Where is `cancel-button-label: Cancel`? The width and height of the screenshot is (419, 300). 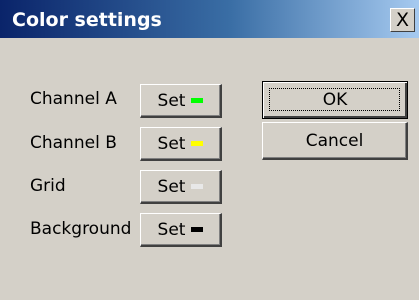 cancel-button-label: Cancel is located at coordinates (334, 140).